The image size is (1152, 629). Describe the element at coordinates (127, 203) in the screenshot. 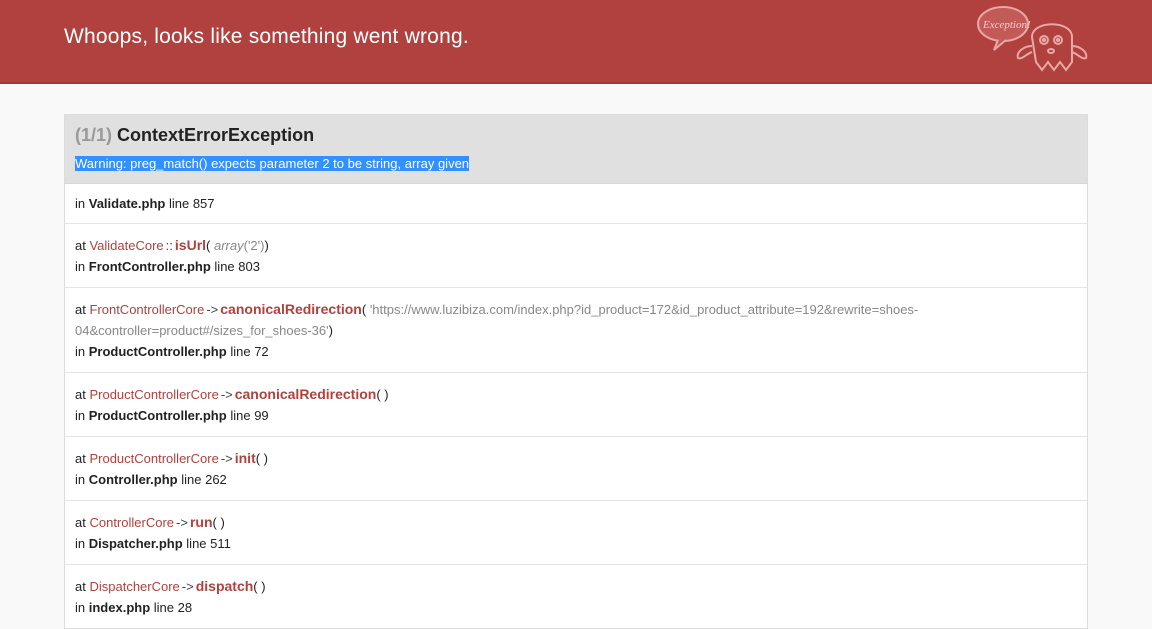

I see `file-name: Validate.php` at that location.